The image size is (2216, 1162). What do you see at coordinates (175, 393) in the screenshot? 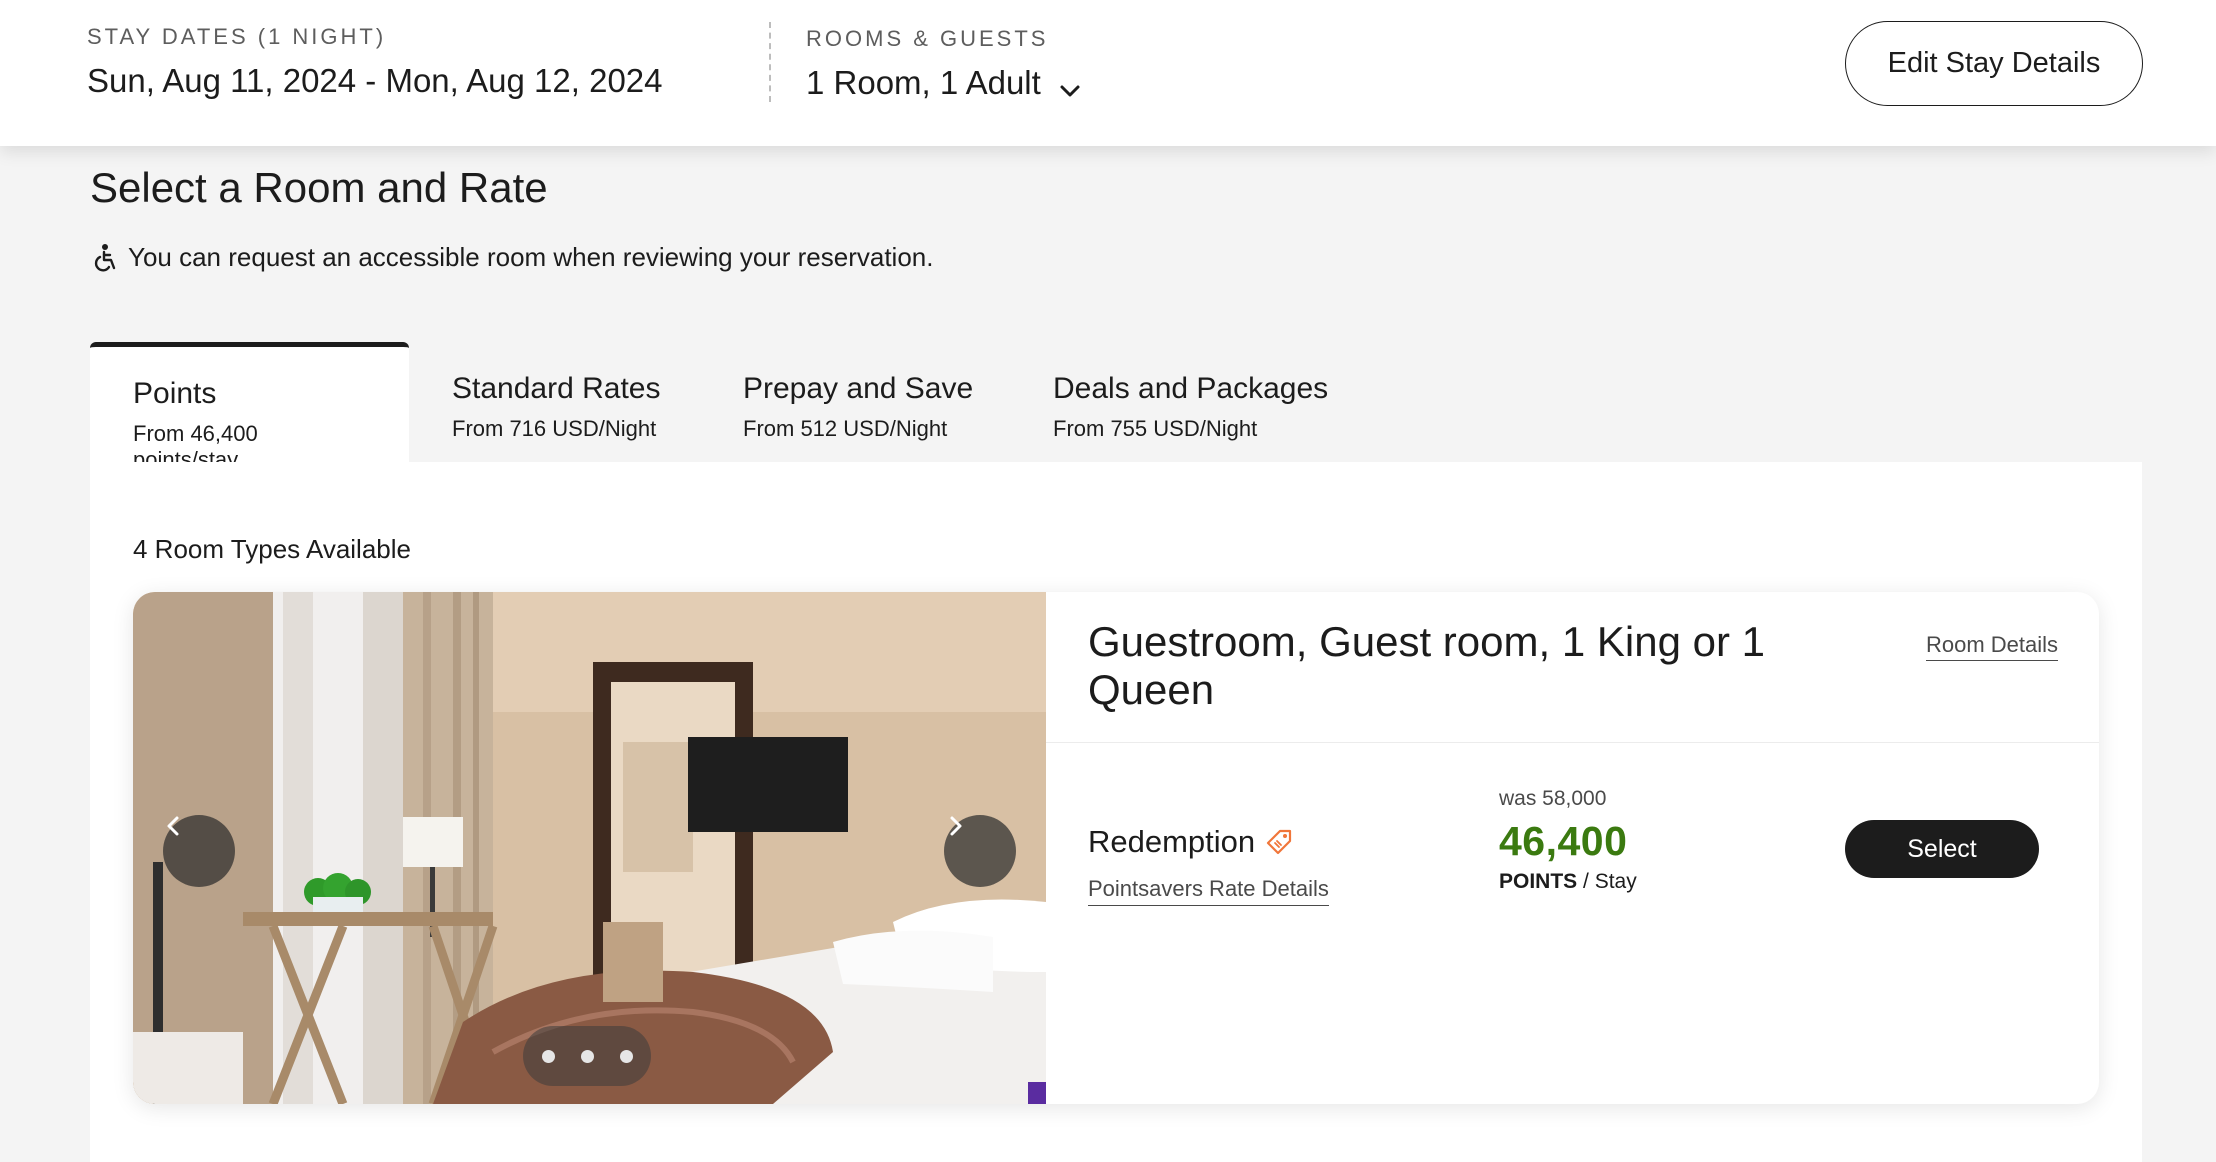
I see `tab-label: Points` at bounding box center [175, 393].